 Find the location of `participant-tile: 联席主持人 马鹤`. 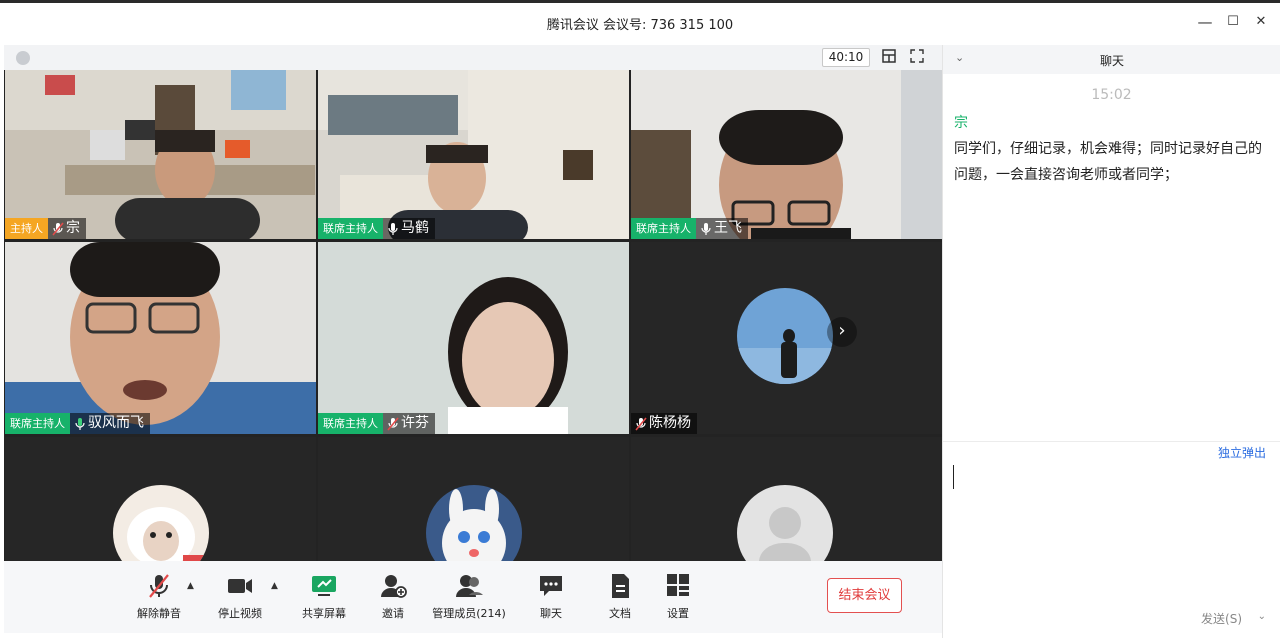

participant-tile: 联席主持人 马鹤 is located at coordinates (473, 154).